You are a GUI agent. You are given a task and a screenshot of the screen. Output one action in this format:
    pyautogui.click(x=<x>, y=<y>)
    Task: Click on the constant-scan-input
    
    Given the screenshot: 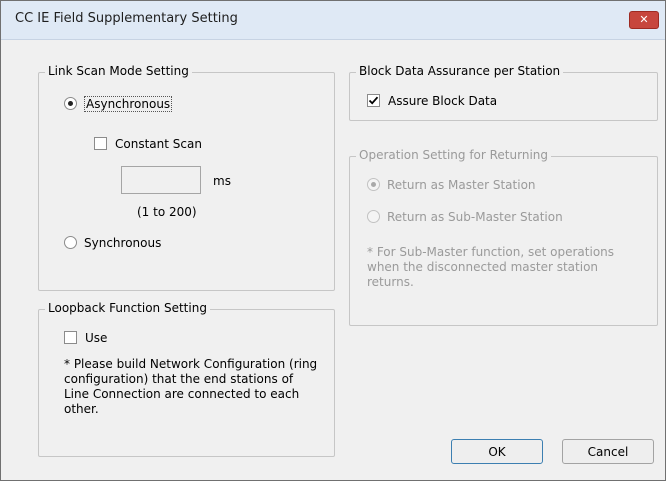 What is the action you would take?
    pyautogui.click(x=161, y=180)
    